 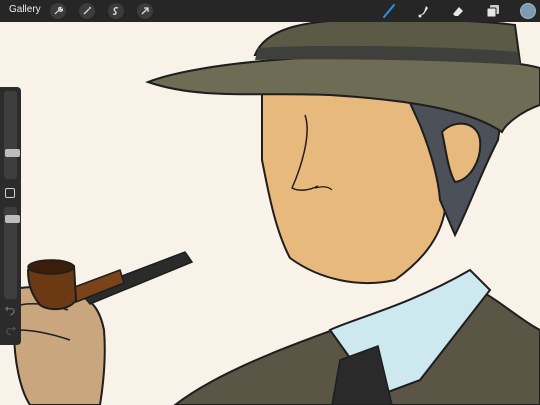 What do you see at coordinates (528, 11) in the screenshot?
I see `color-picker-button` at bounding box center [528, 11].